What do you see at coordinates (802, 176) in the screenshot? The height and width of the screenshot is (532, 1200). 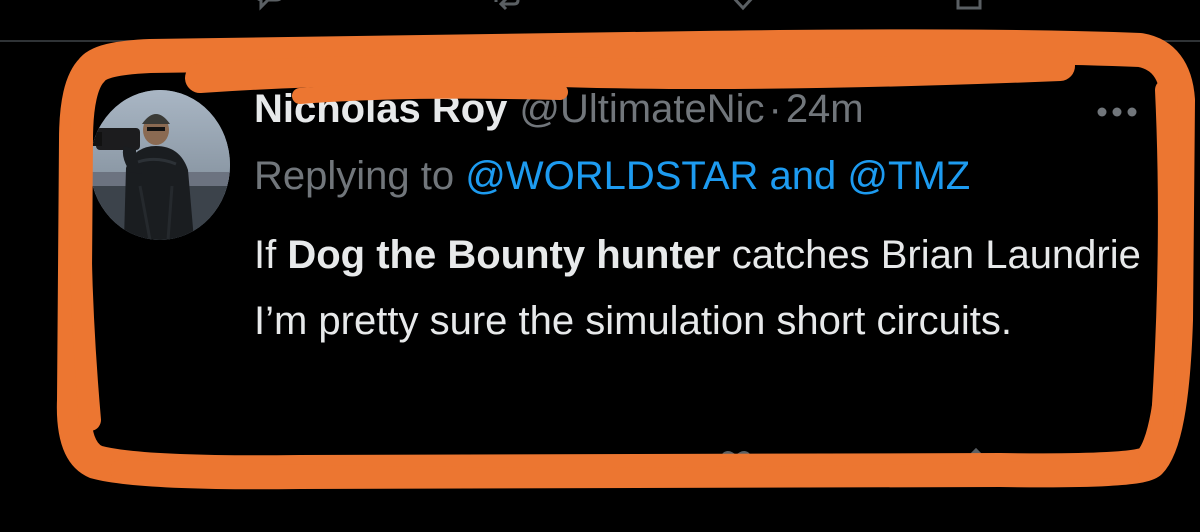 I see `mention-conjunction: and` at bounding box center [802, 176].